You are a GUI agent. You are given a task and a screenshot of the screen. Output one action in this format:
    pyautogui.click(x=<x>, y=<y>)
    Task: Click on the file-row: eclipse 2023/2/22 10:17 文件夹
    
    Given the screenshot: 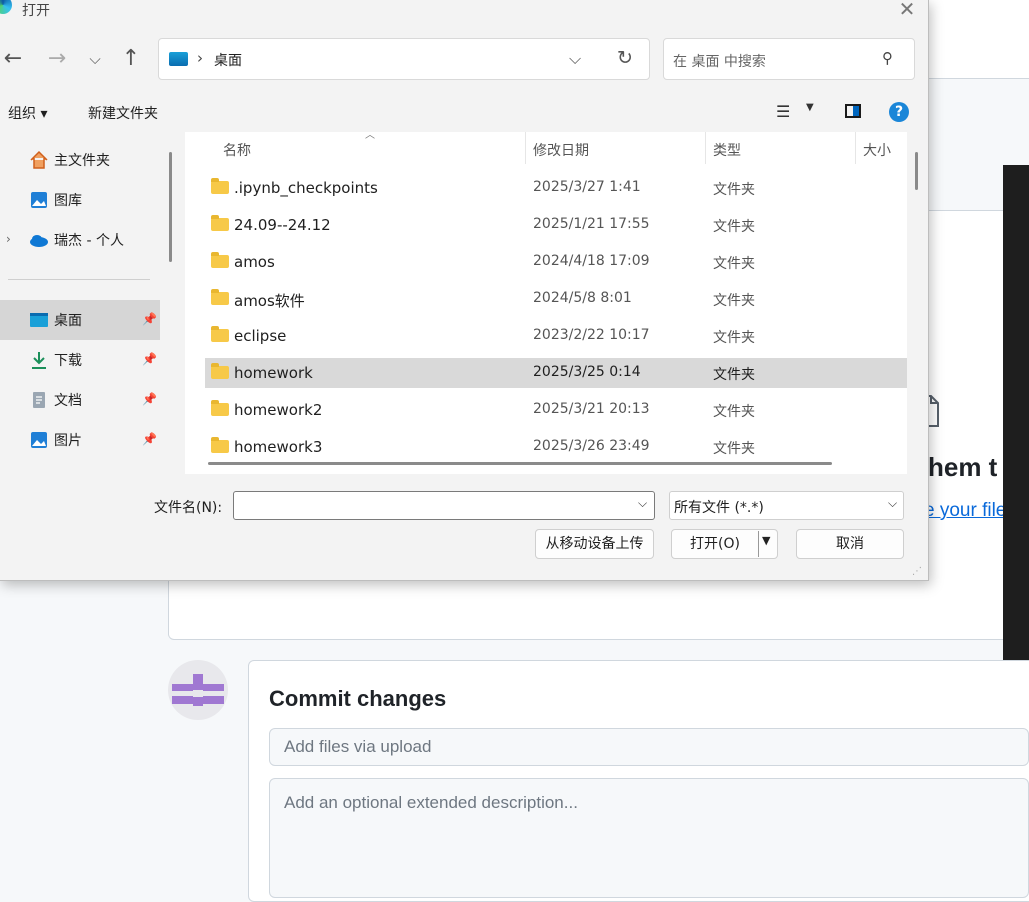 What is the action you would take?
    pyautogui.click(x=556, y=336)
    